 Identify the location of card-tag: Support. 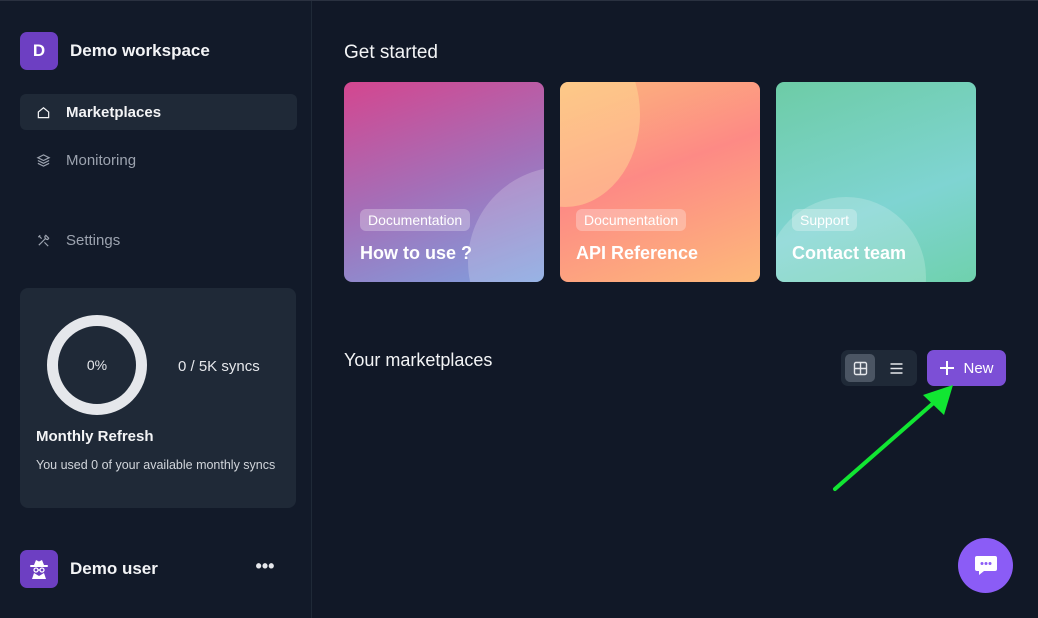
(825, 220).